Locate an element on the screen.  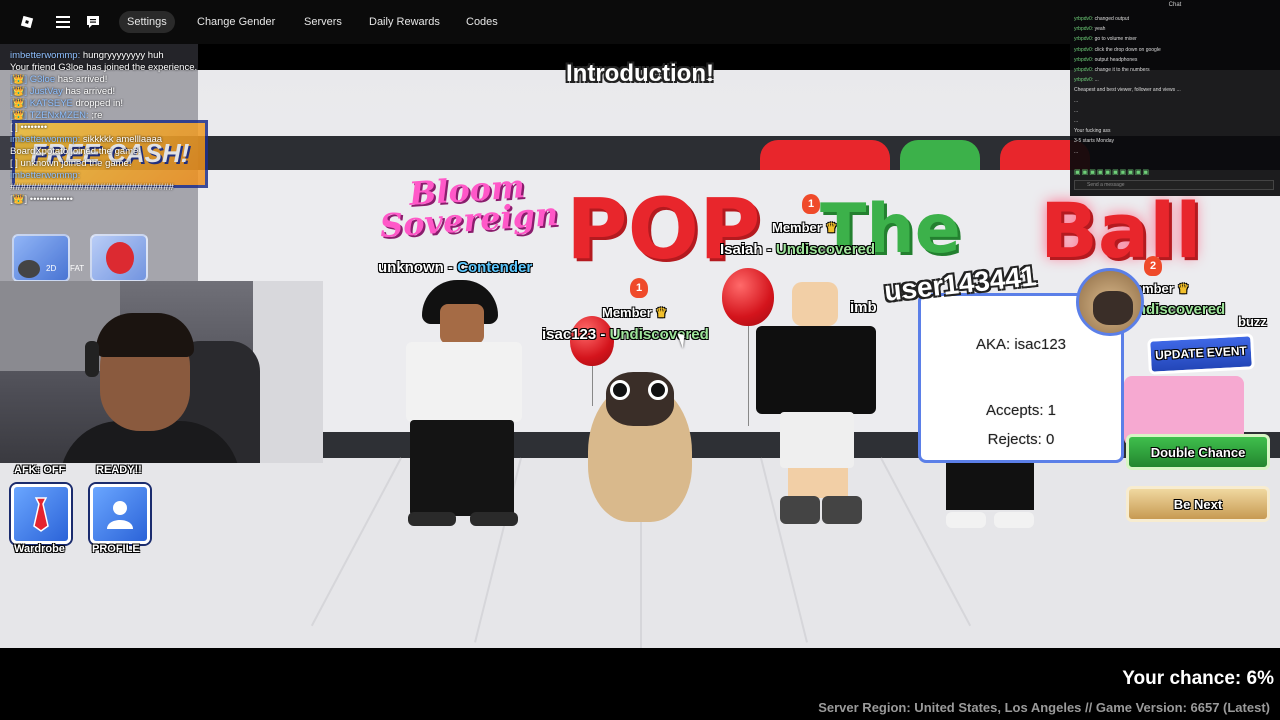
chat-log-text: hungryyyyyyyy huh is located at coordinates (122, 55).